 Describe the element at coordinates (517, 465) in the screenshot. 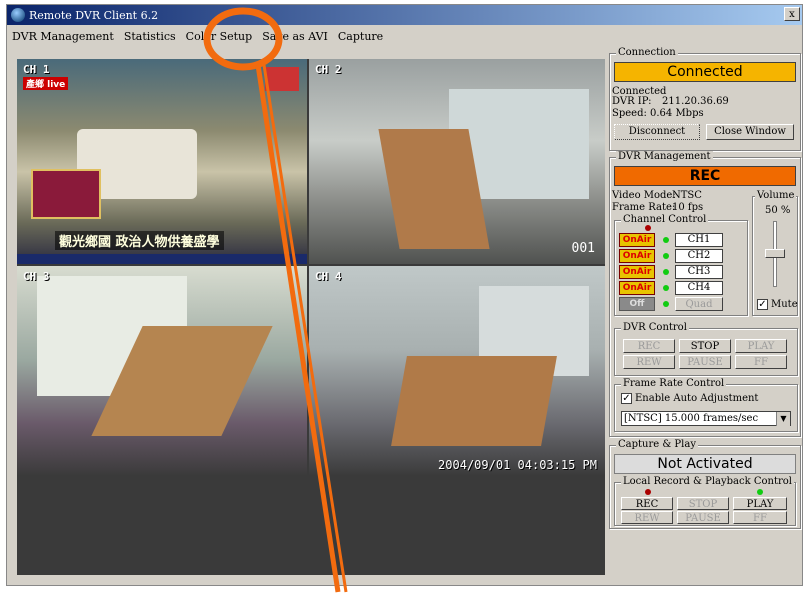

I see `video-timestamp: 2004/09/01 04:03:15 PM` at that location.